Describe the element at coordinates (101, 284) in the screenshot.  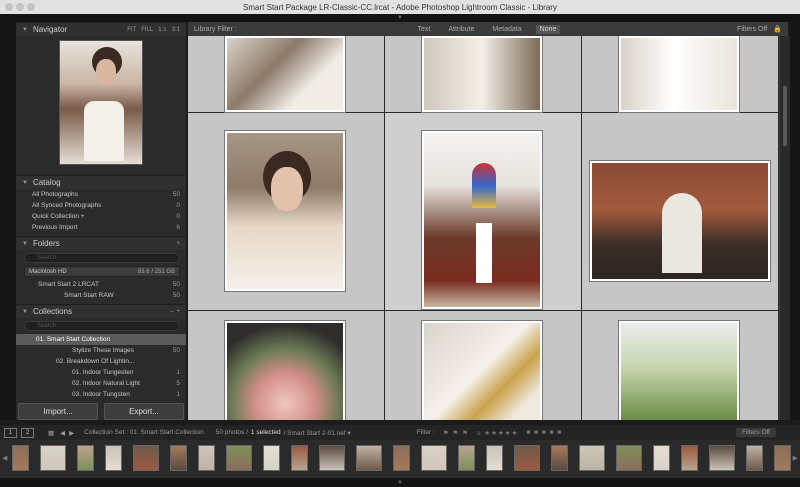
I see `folder-item: Smart Start 2 LRCAT 50` at that location.